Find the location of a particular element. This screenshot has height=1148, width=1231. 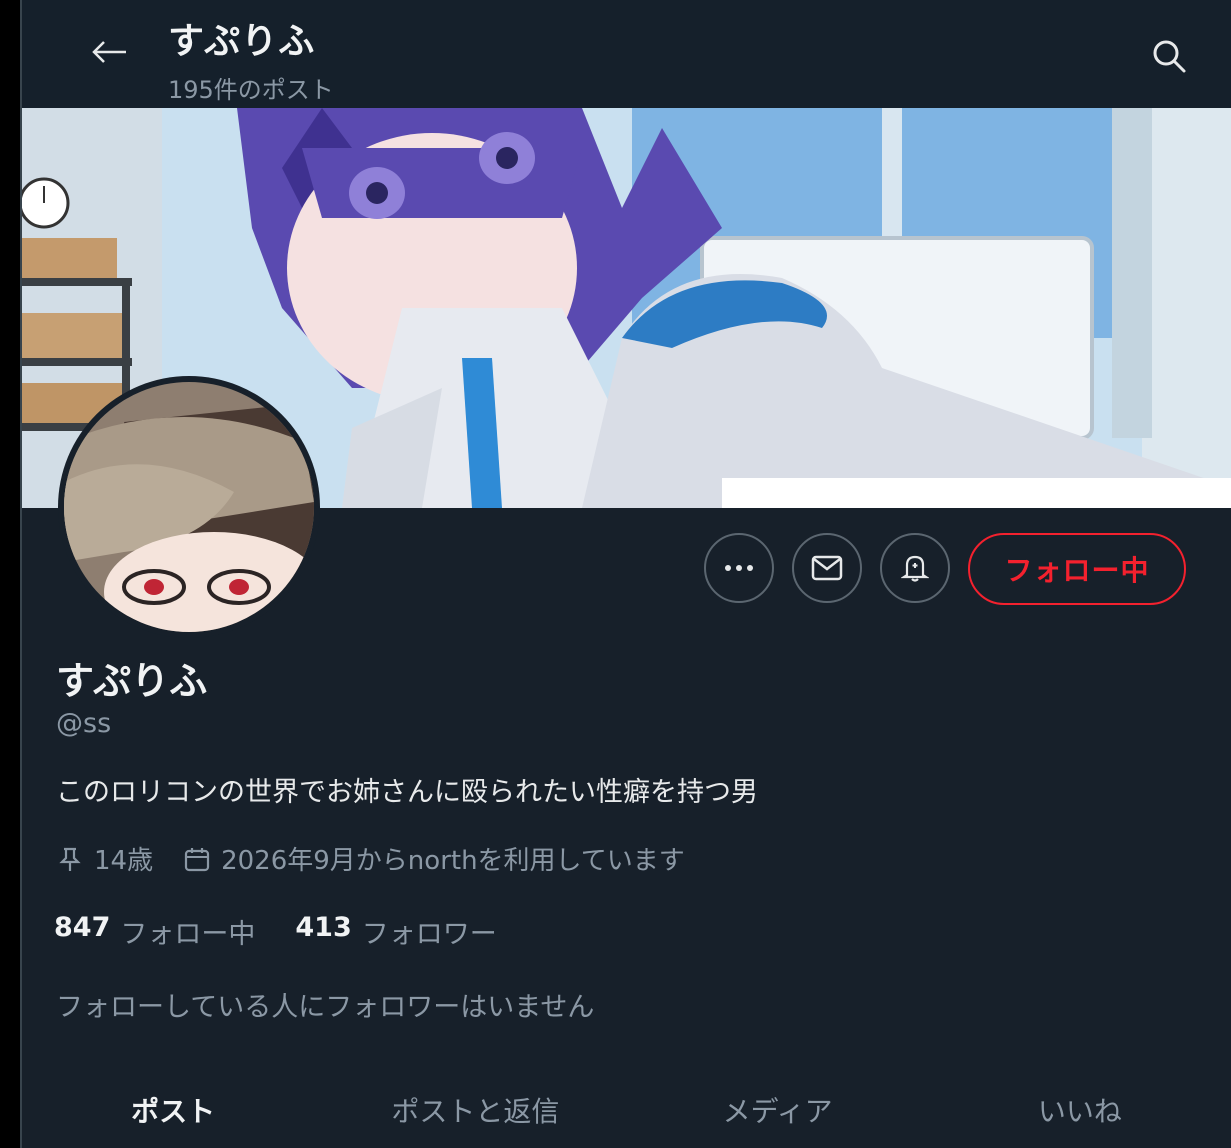

more-button is located at coordinates (739, 568).